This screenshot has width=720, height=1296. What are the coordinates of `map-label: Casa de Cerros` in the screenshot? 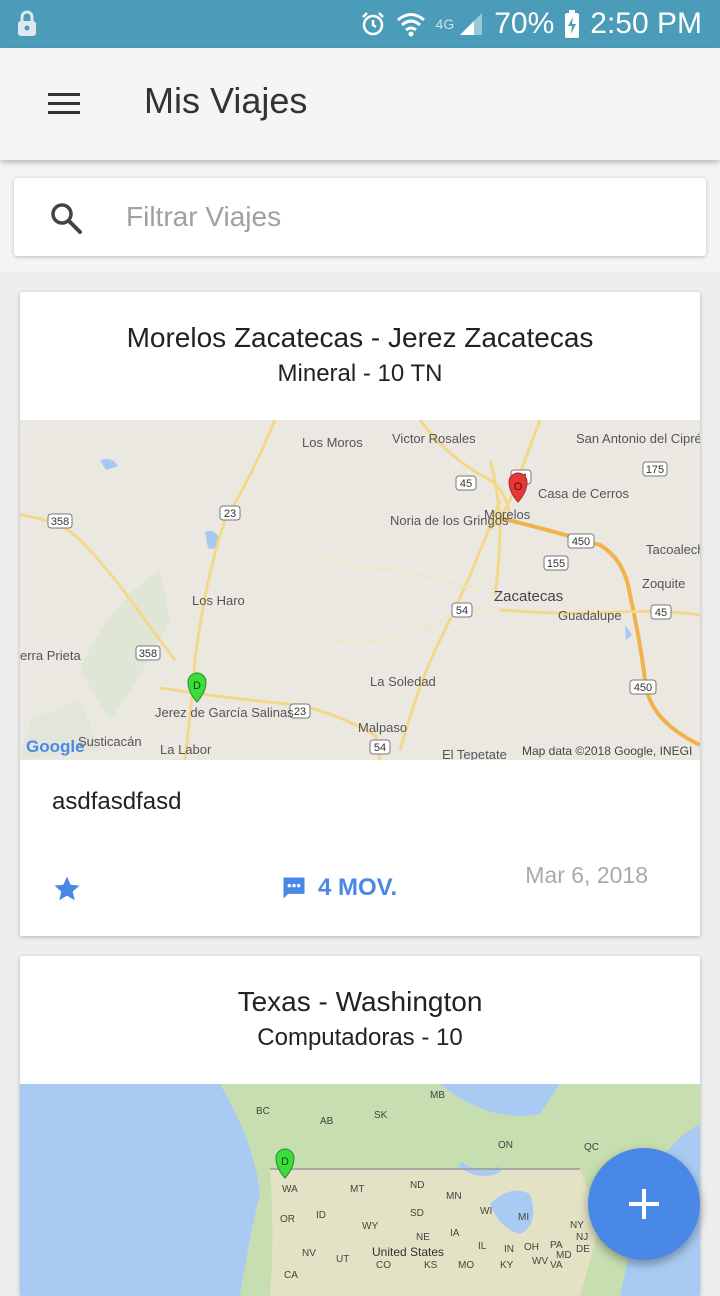 It's located at (584, 493).